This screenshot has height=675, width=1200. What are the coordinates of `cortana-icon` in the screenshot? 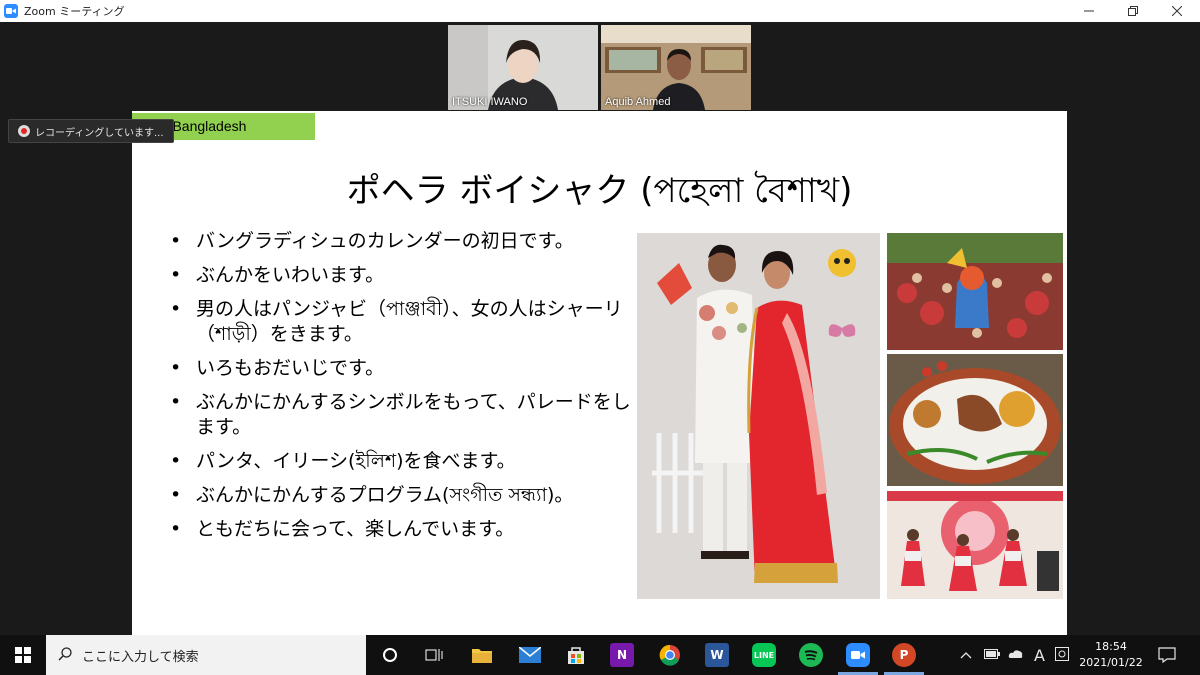 It's located at (390, 655).